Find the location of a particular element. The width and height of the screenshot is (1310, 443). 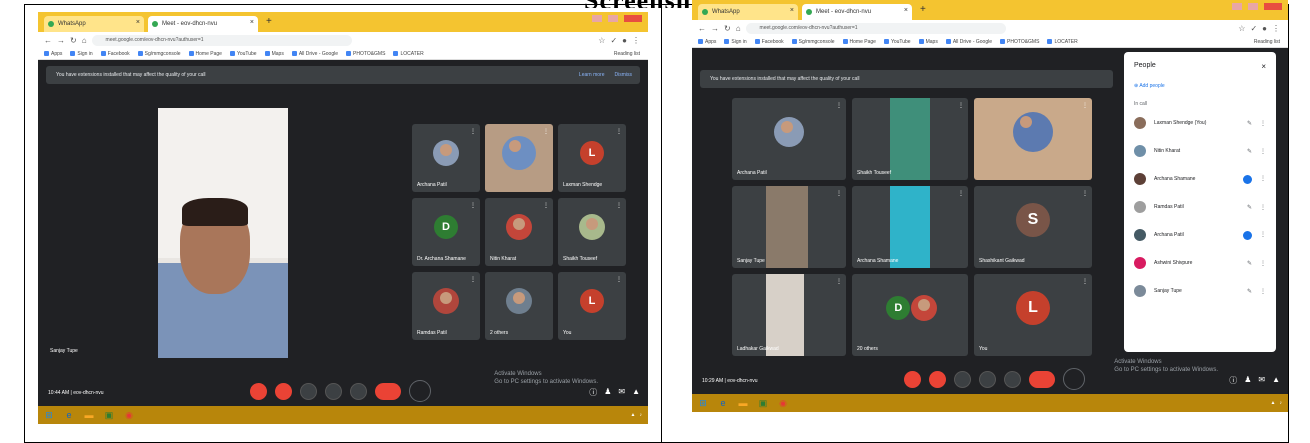

bookmark-item: YouTube is located at coordinates (243, 54).